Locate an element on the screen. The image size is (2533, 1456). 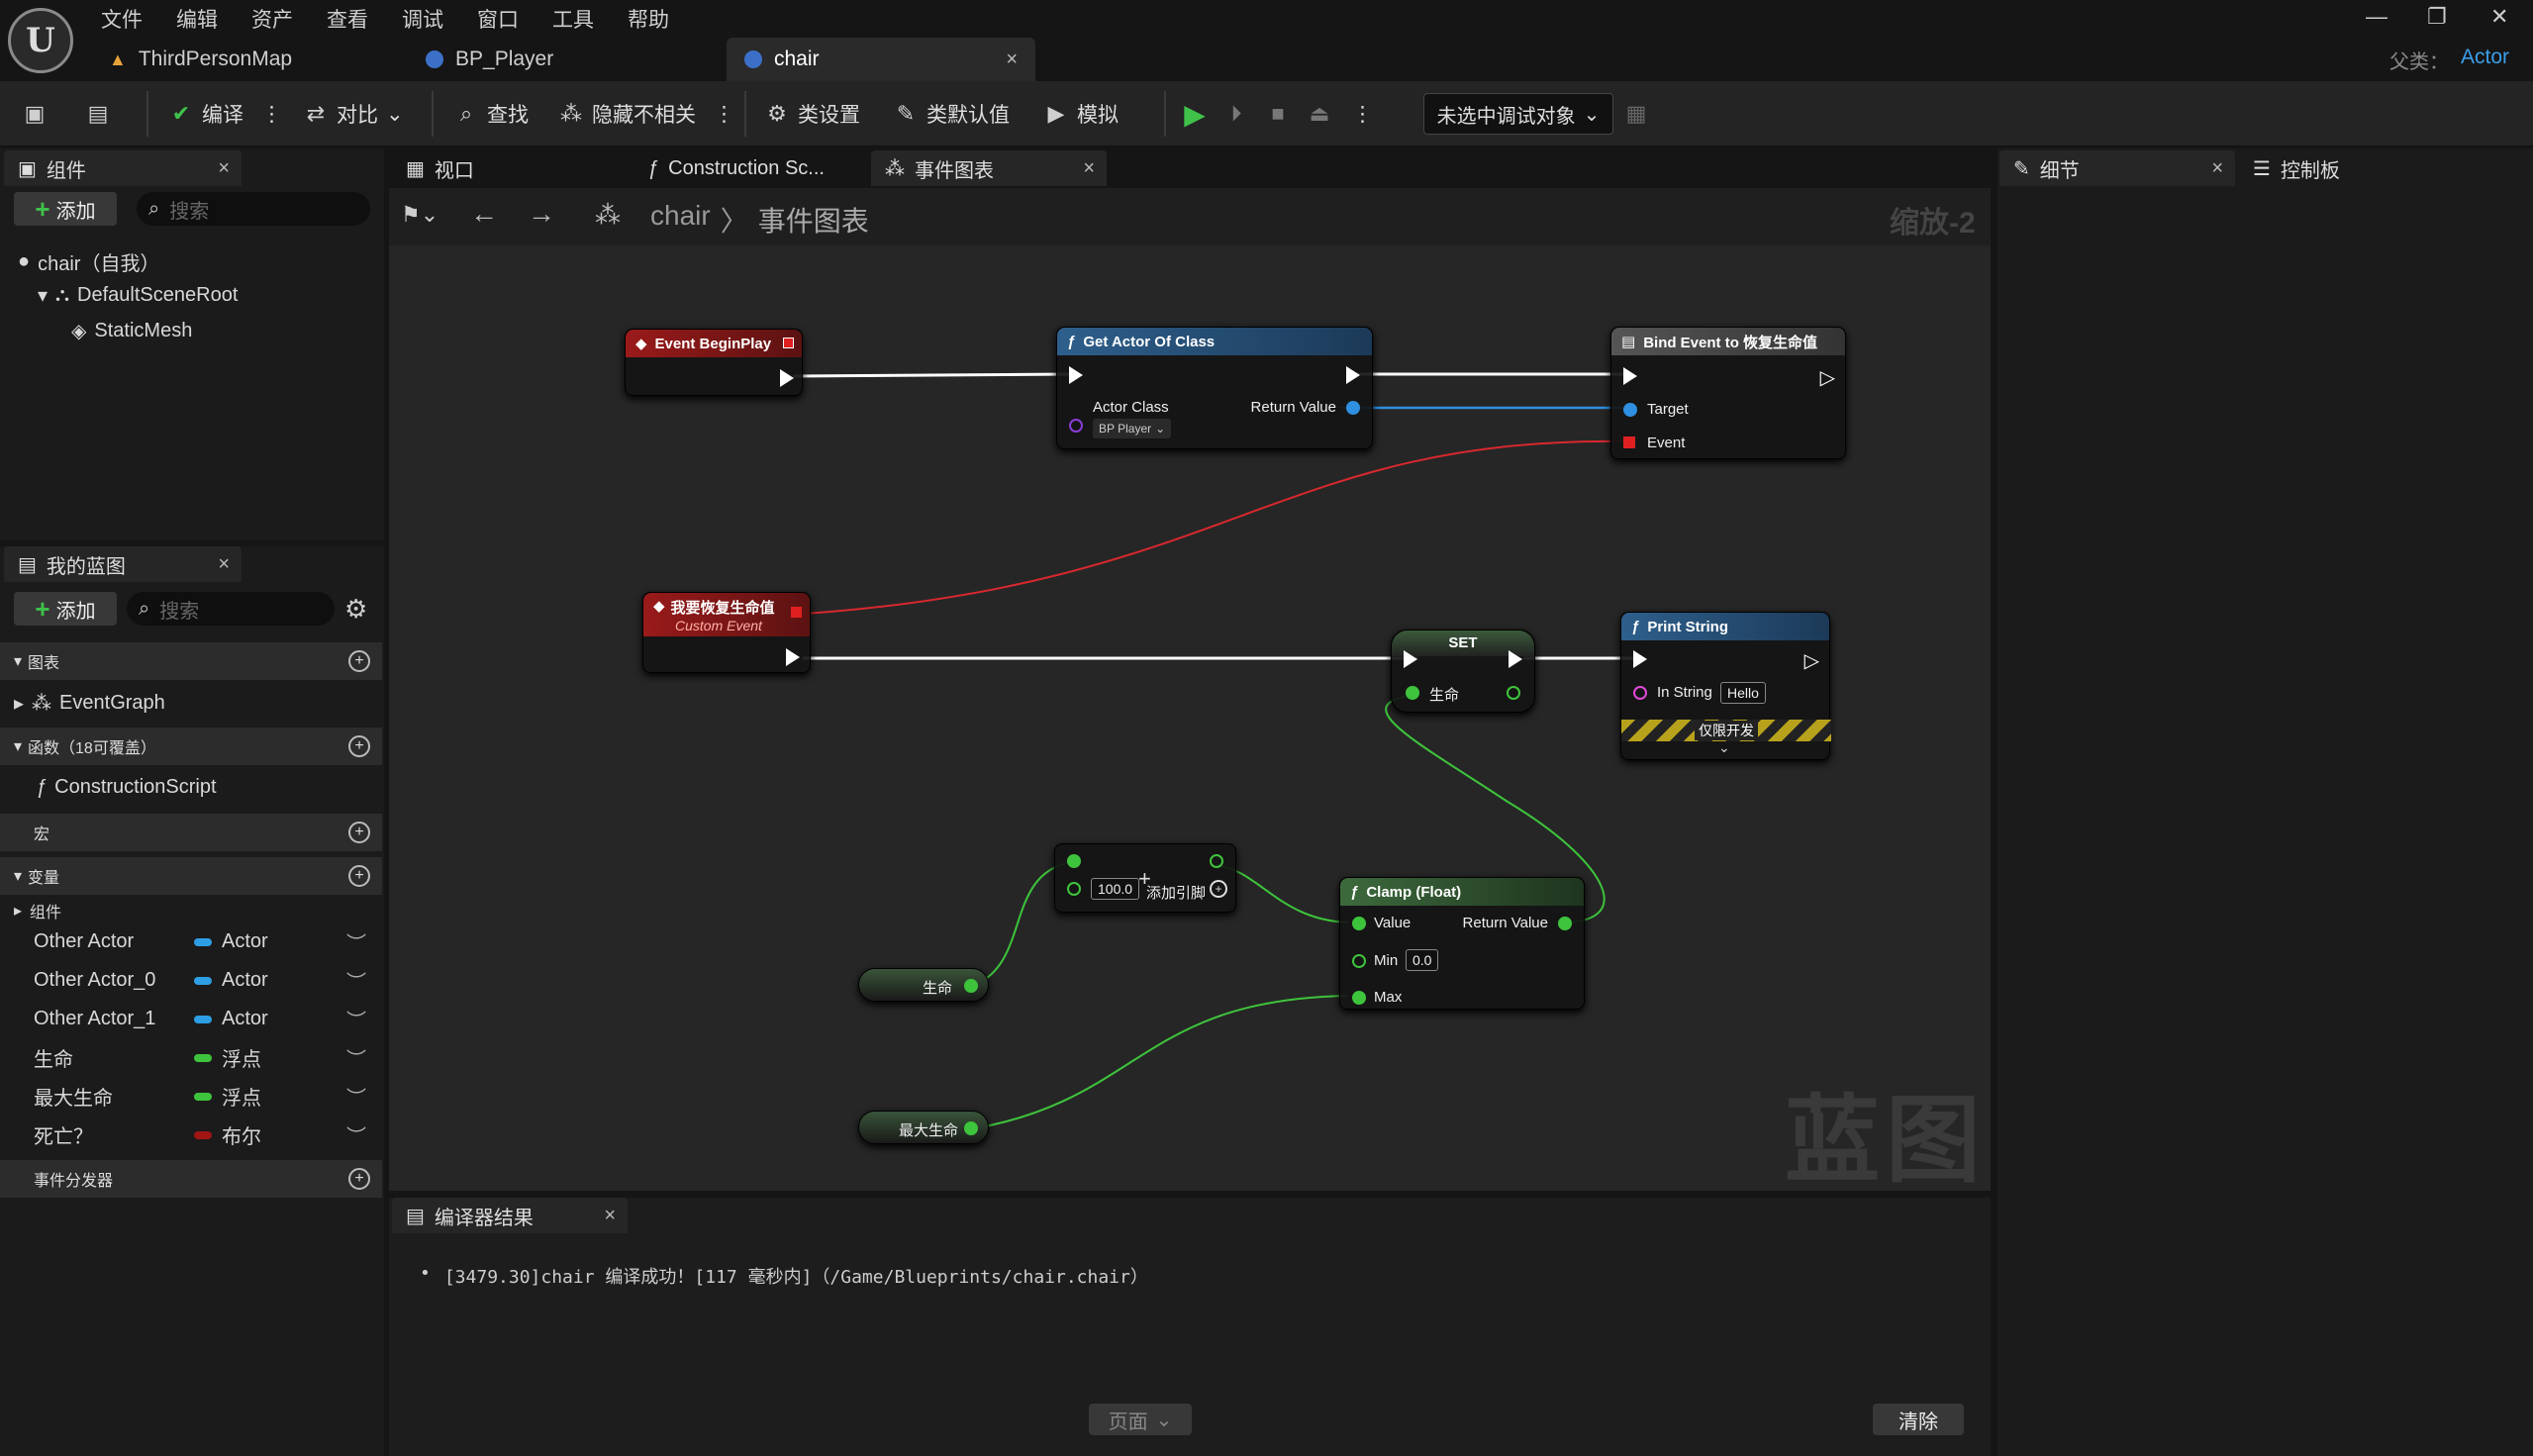
my-blueprint-search-input: ⌕ 搜索 is located at coordinates (231, 609).